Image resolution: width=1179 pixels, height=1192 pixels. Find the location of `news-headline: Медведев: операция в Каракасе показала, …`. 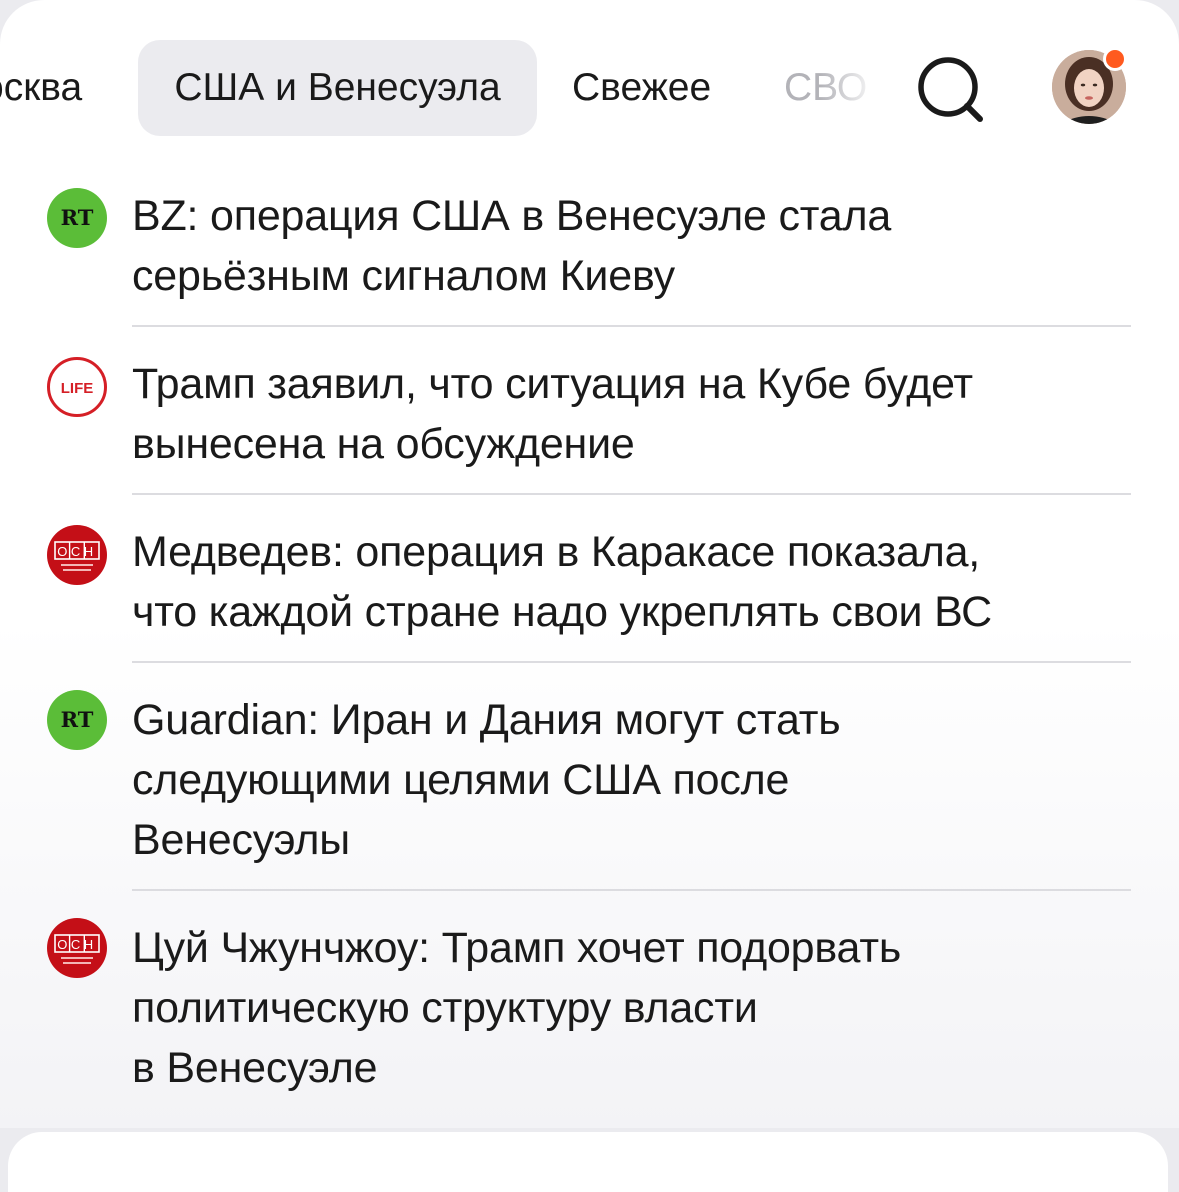

news-headline: Медведев: операция в Каракасе показала, … is located at coordinates (632, 582).